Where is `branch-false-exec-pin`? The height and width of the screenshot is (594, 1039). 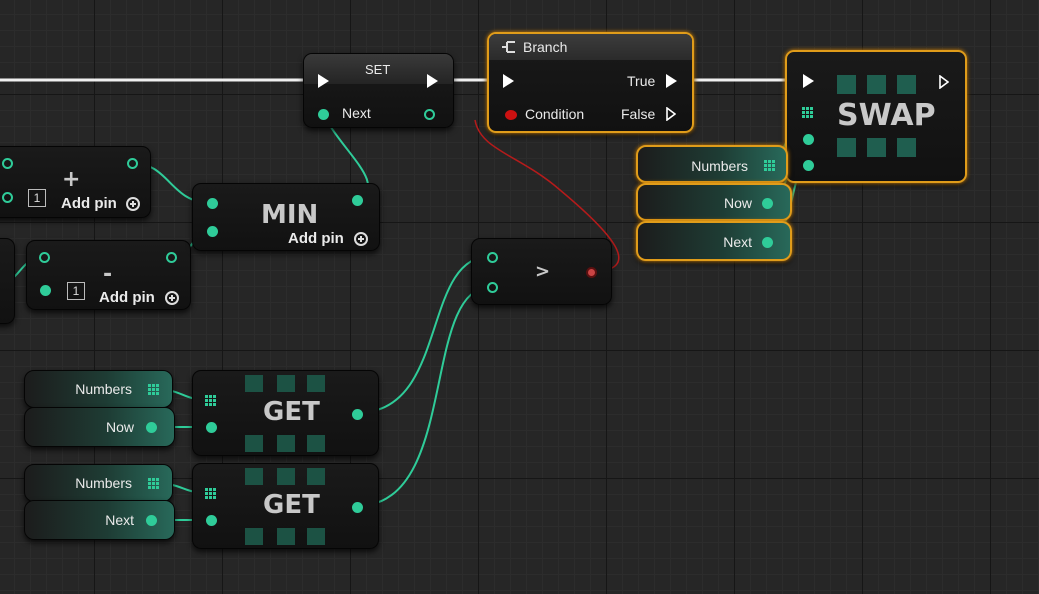 branch-false-exec-pin is located at coordinates (671, 114).